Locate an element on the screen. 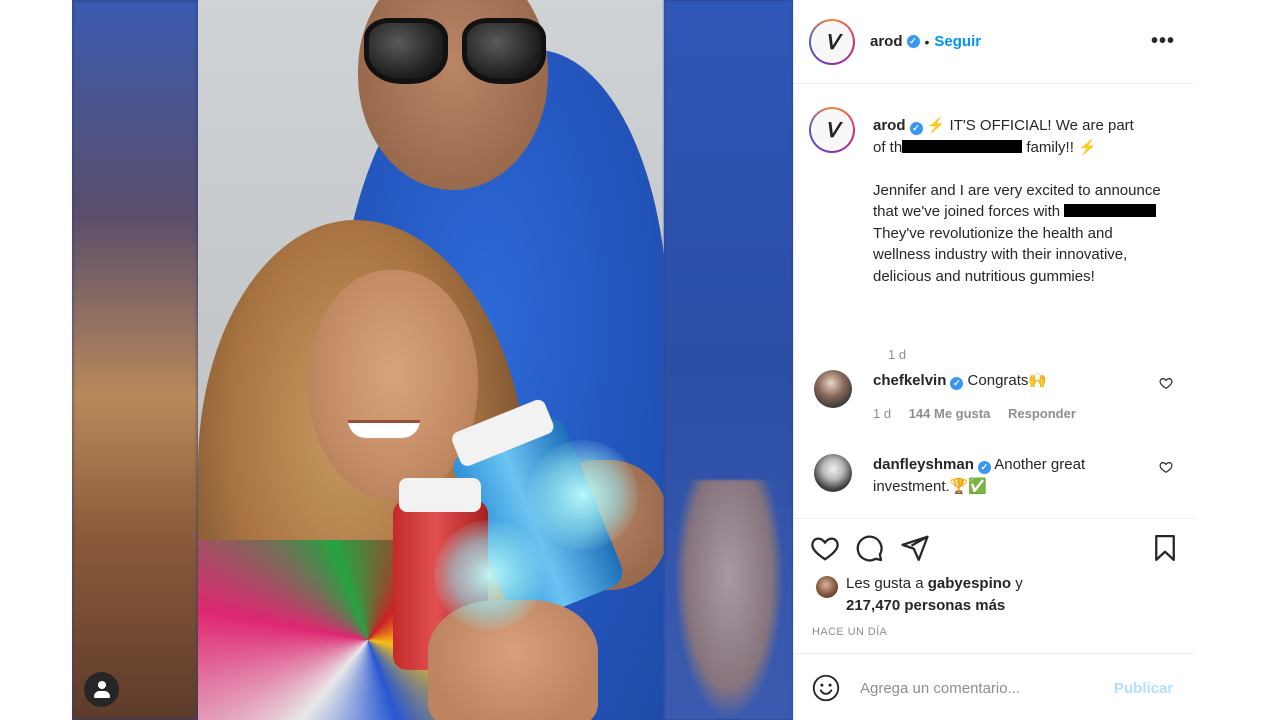  comment-input is located at coordinates (980, 688).